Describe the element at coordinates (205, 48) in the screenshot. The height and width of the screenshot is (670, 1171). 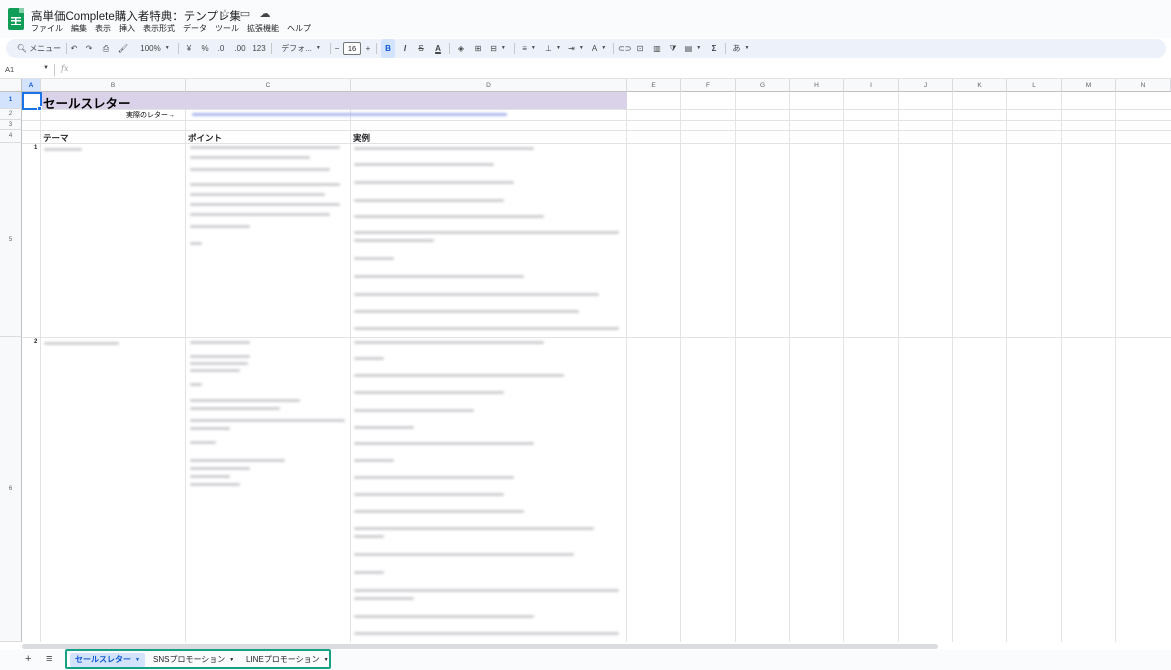
I see `percent-format-button: %` at that location.